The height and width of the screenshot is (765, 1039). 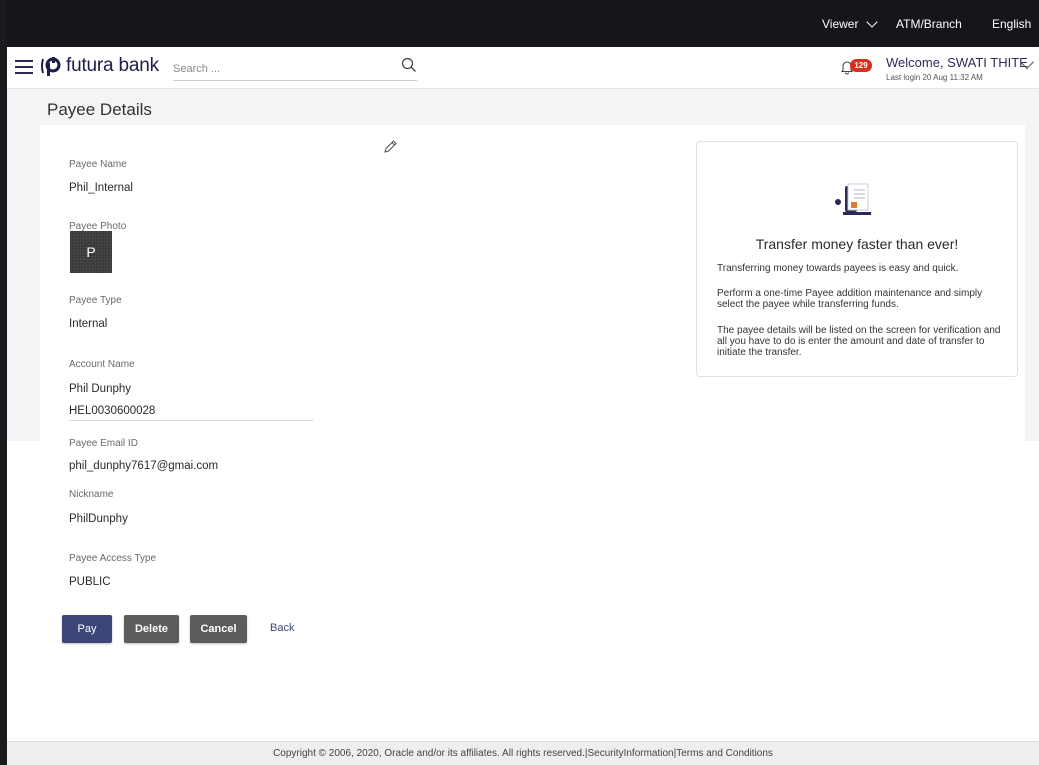 I want to click on account-name-label: Account Name, so click(x=102, y=364).